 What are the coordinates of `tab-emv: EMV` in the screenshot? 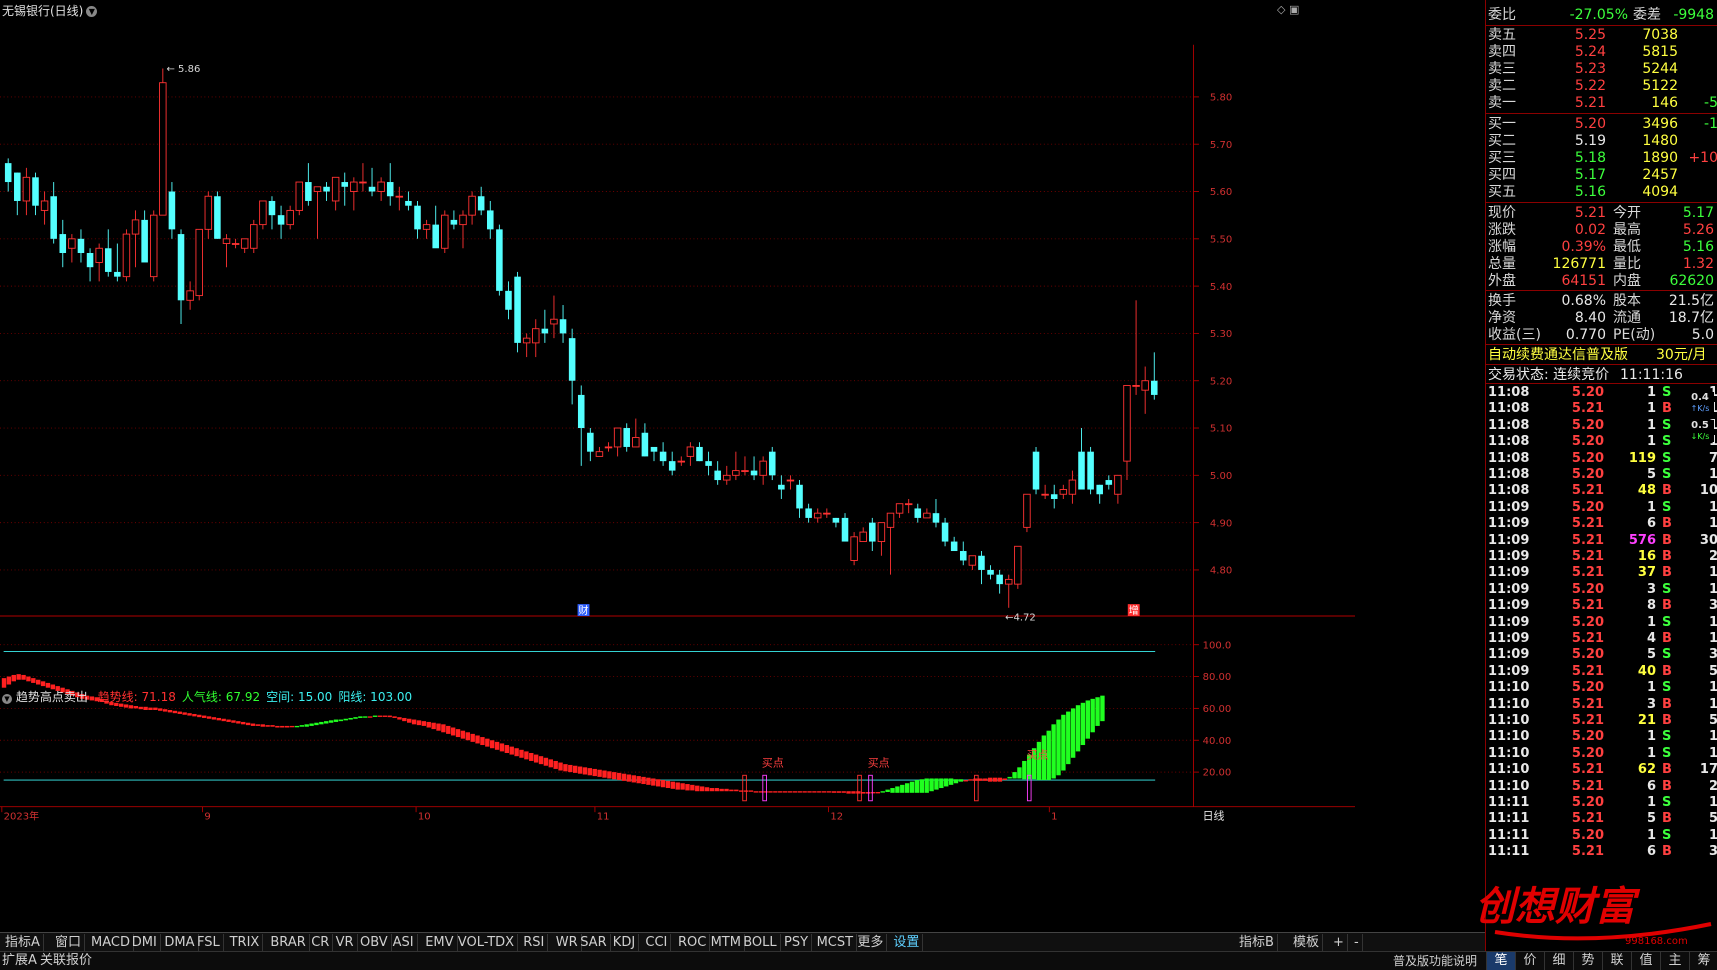 It's located at (440, 942).